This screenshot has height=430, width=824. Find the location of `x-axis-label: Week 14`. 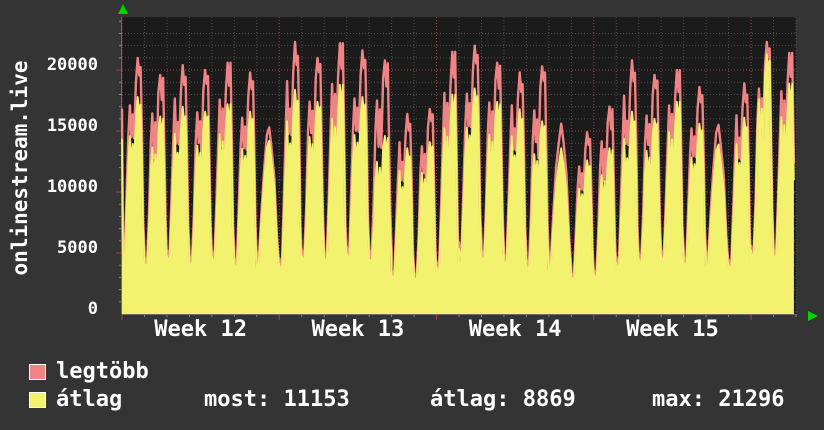

x-axis-label: Week 14 is located at coordinates (515, 329).